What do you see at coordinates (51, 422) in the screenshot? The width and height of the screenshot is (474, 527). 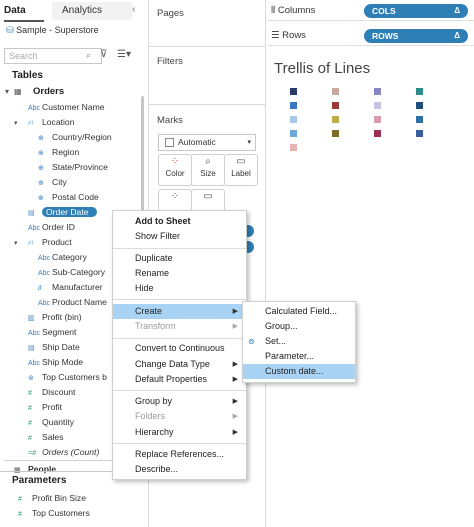 I see `field-quantity: # Quantity` at bounding box center [51, 422].